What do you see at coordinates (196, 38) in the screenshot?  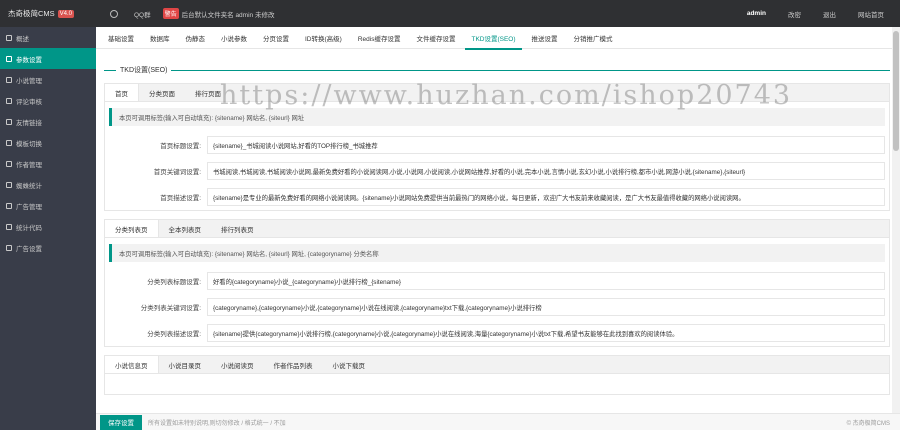 I see `tab-rewrite: 伪静态` at bounding box center [196, 38].